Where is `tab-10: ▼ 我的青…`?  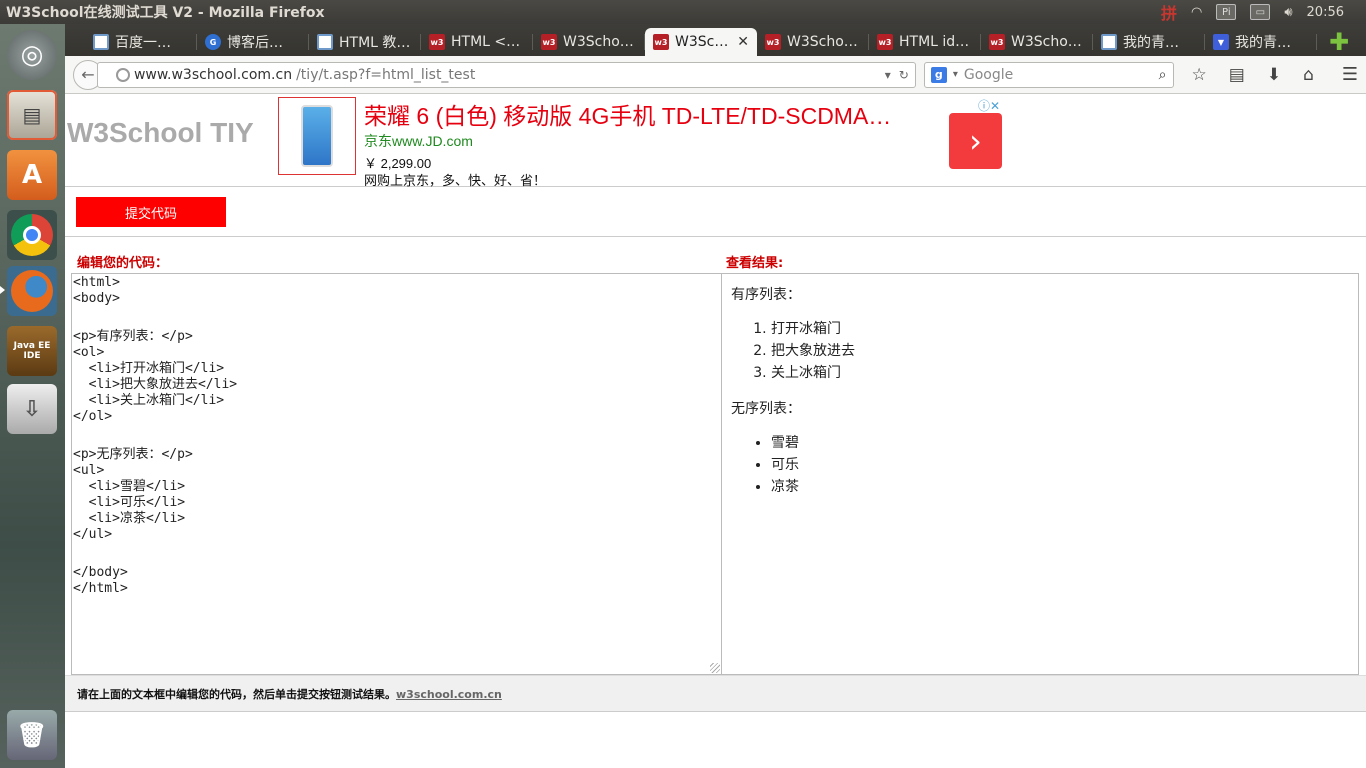 tab-10: ▼ 我的青… is located at coordinates (1261, 42).